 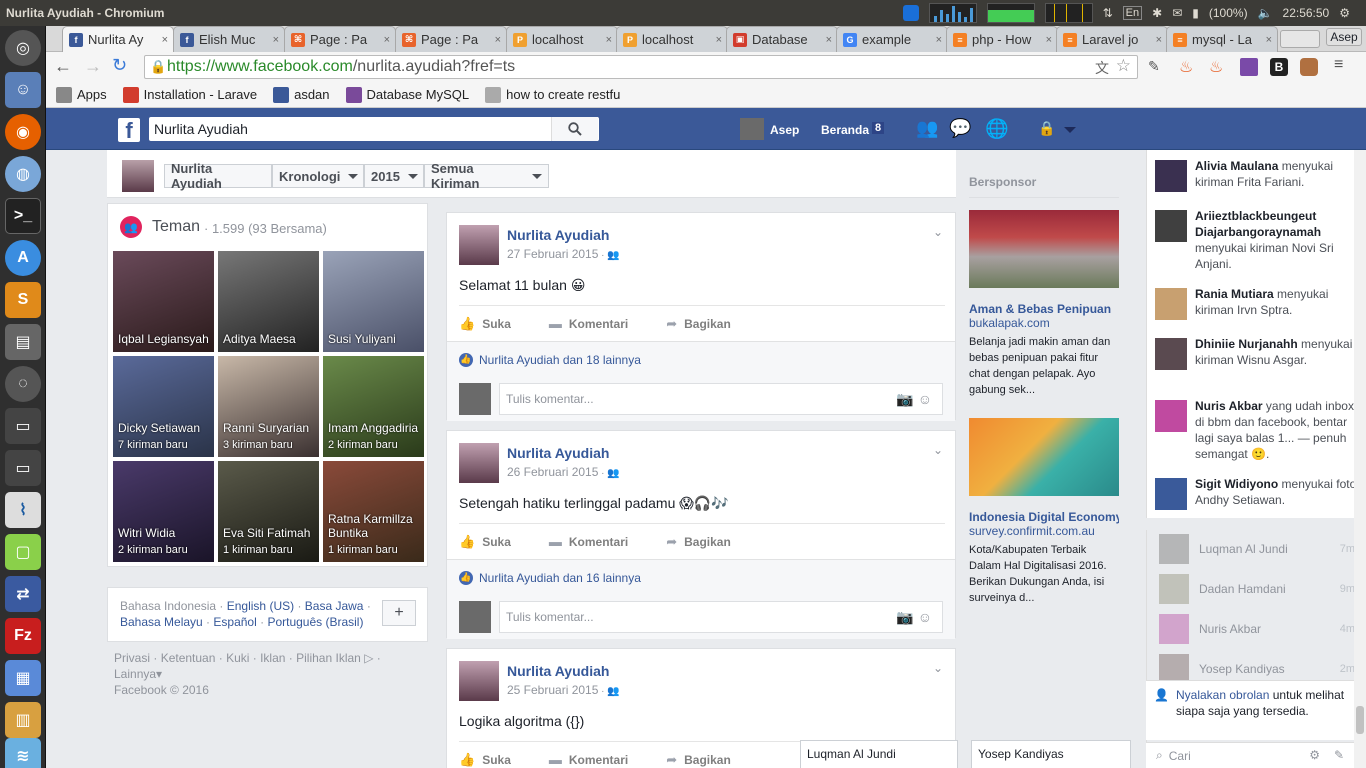 What do you see at coordinates (1360, 720) in the screenshot?
I see `scrollbar-thumb` at bounding box center [1360, 720].